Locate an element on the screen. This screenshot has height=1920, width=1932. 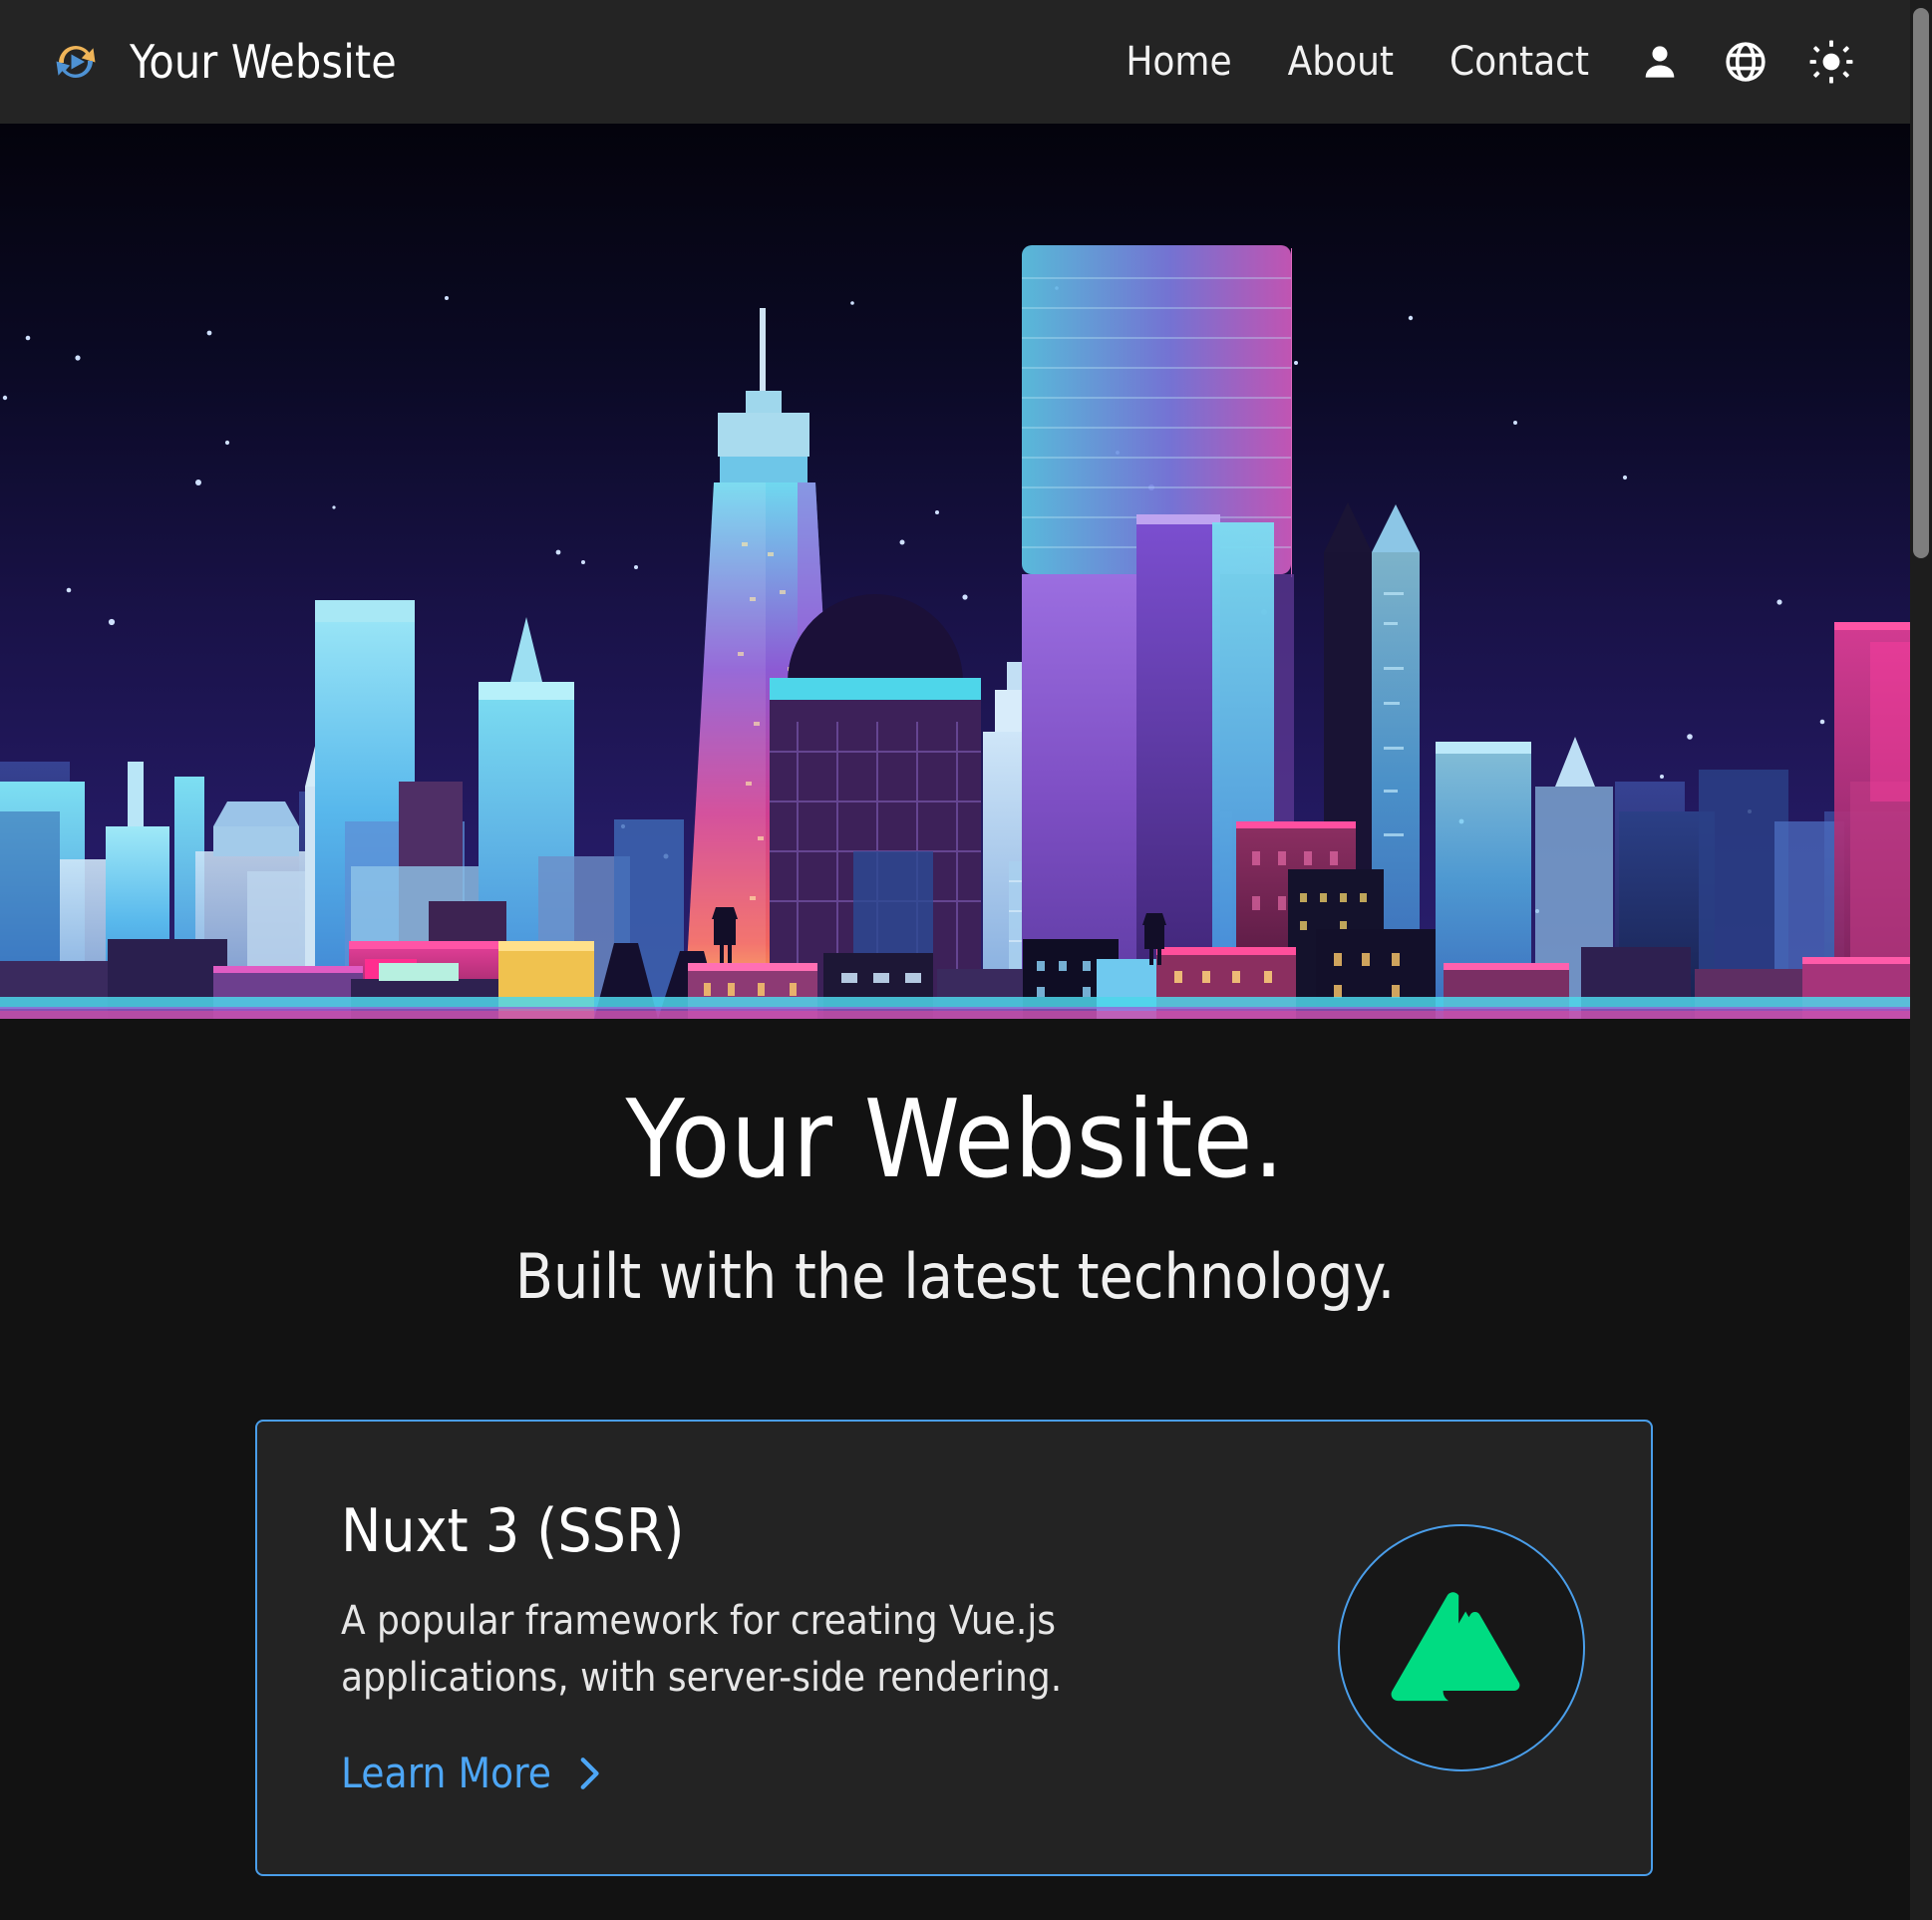
theme-toggle-button is located at coordinates (1831, 62).